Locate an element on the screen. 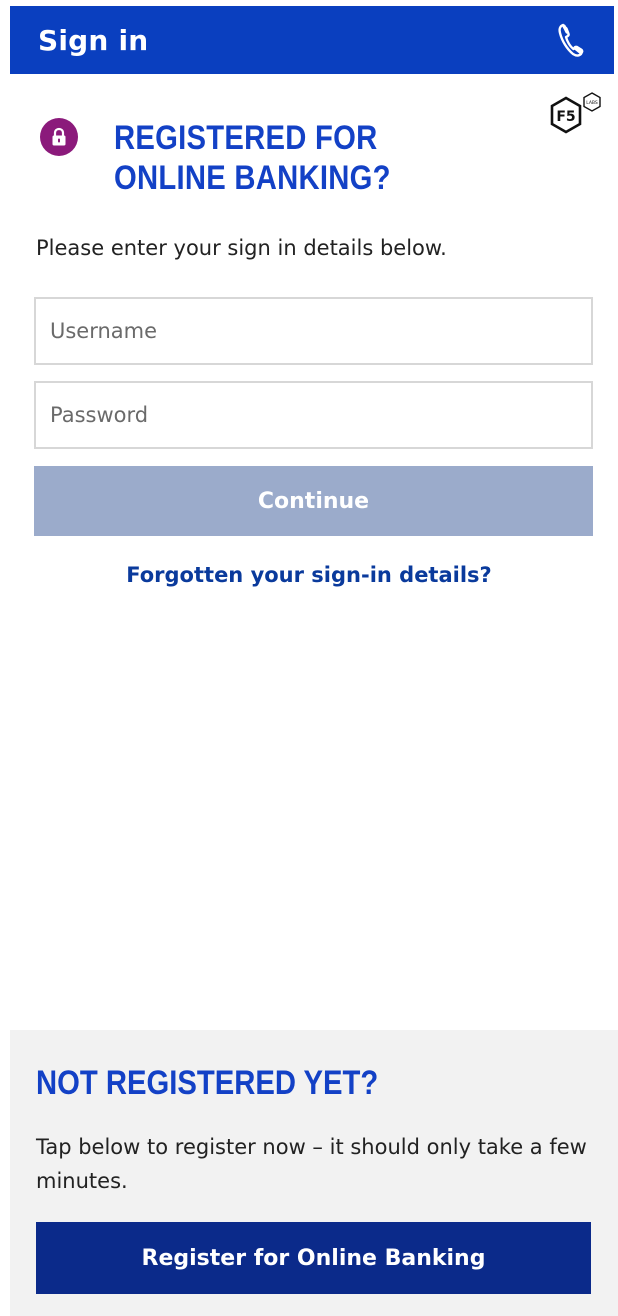 The height and width of the screenshot is (1316, 618). header-bar: Sign in is located at coordinates (312, 40).